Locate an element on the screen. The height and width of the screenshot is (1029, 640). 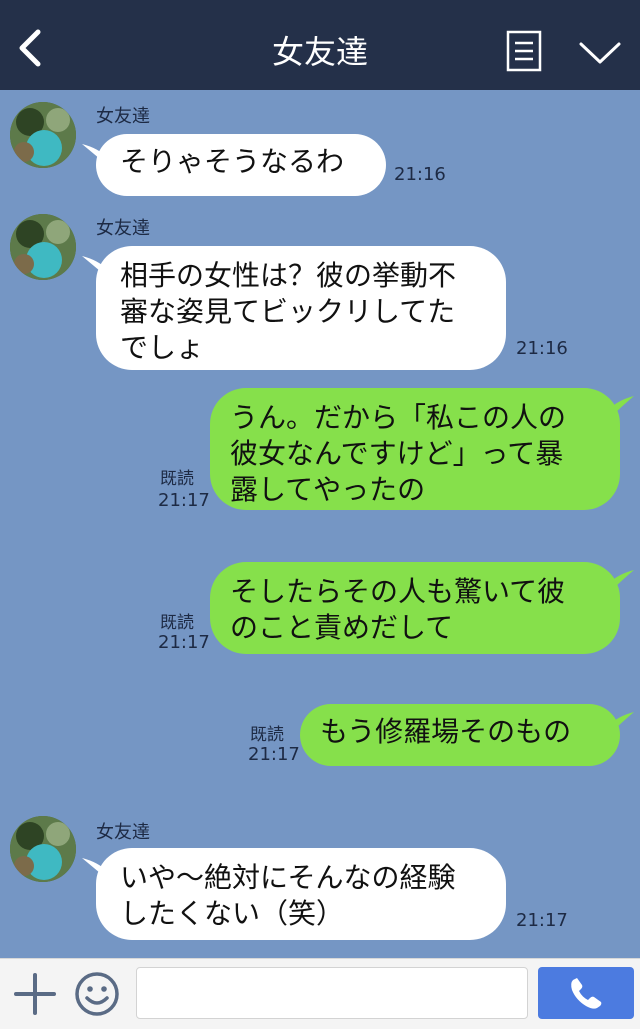
chevron-down-icon is located at coordinates (600, 53).